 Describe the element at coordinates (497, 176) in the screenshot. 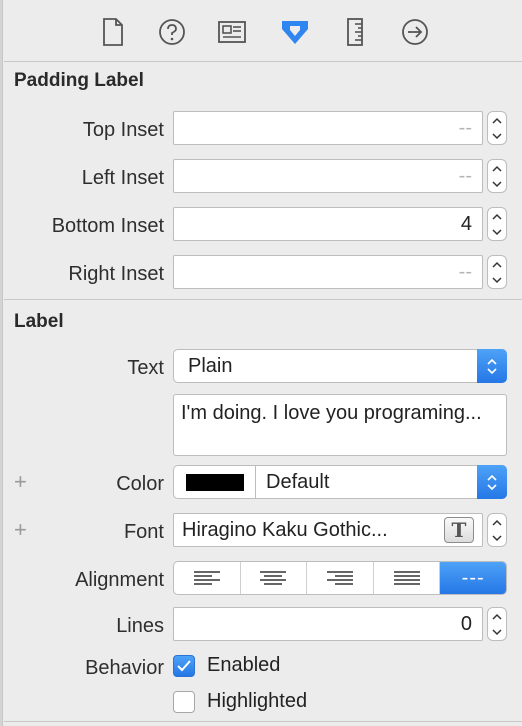

I see `left-inset-stepper` at that location.